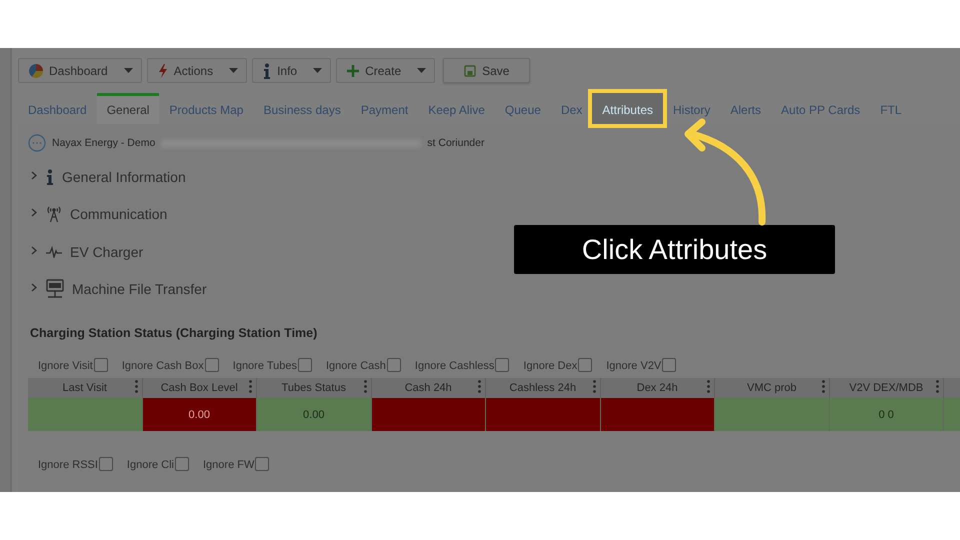 This screenshot has width=960, height=540. What do you see at coordinates (353, 70) in the screenshot?
I see `plus-icon` at bounding box center [353, 70].